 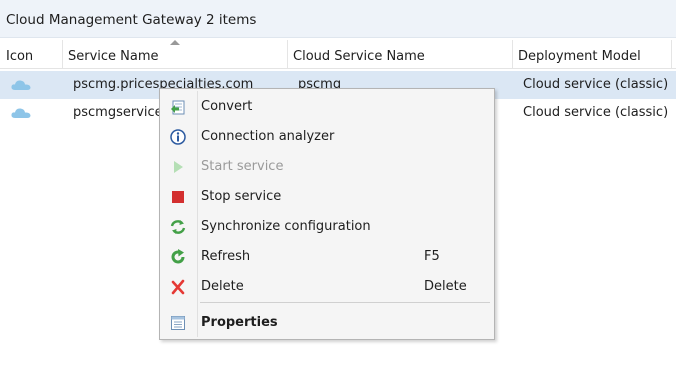 What do you see at coordinates (226, 256) in the screenshot?
I see `menu-item-label: Refresh` at bounding box center [226, 256].